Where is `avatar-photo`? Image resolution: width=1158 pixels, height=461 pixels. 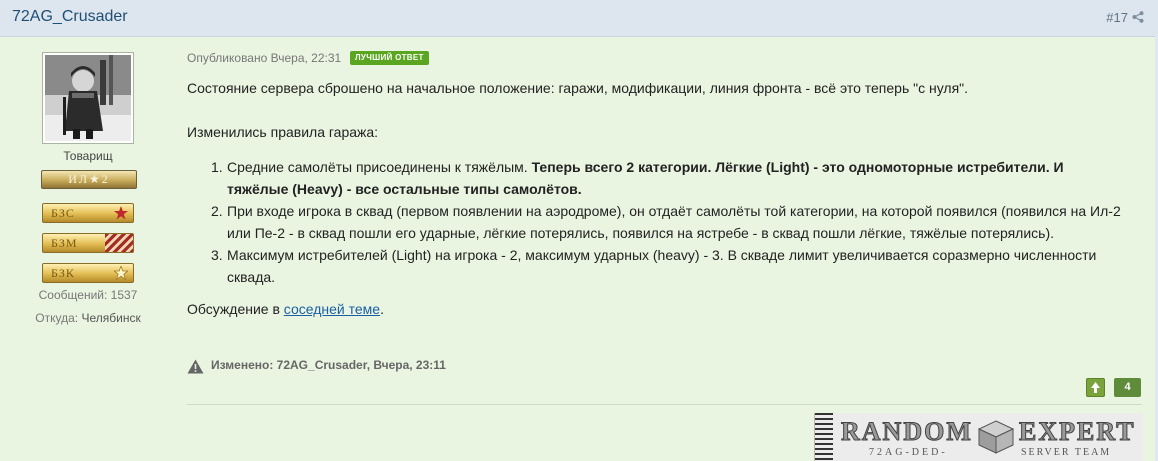 avatar-photo is located at coordinates (88, 98).